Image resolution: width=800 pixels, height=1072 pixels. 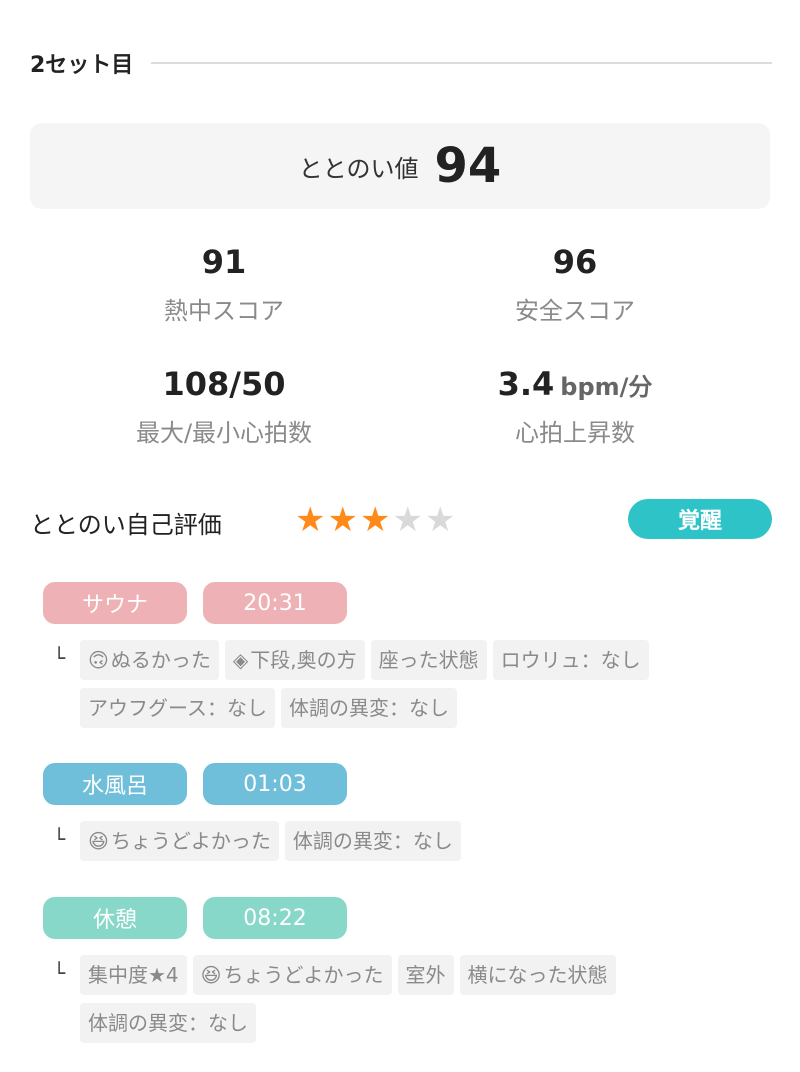 What do you see at coordinates (115, 918) in the screenshot?
I see `rest-label-pill: 休憩` at bounding box center [115, 918].